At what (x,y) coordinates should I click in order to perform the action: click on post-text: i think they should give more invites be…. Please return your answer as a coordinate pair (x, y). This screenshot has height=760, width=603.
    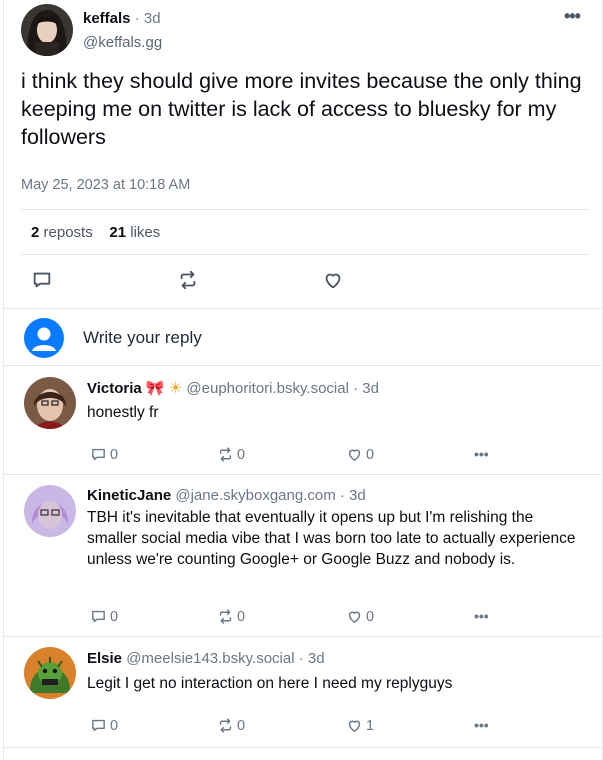
    Looking at the image, I should click on (301, 109).